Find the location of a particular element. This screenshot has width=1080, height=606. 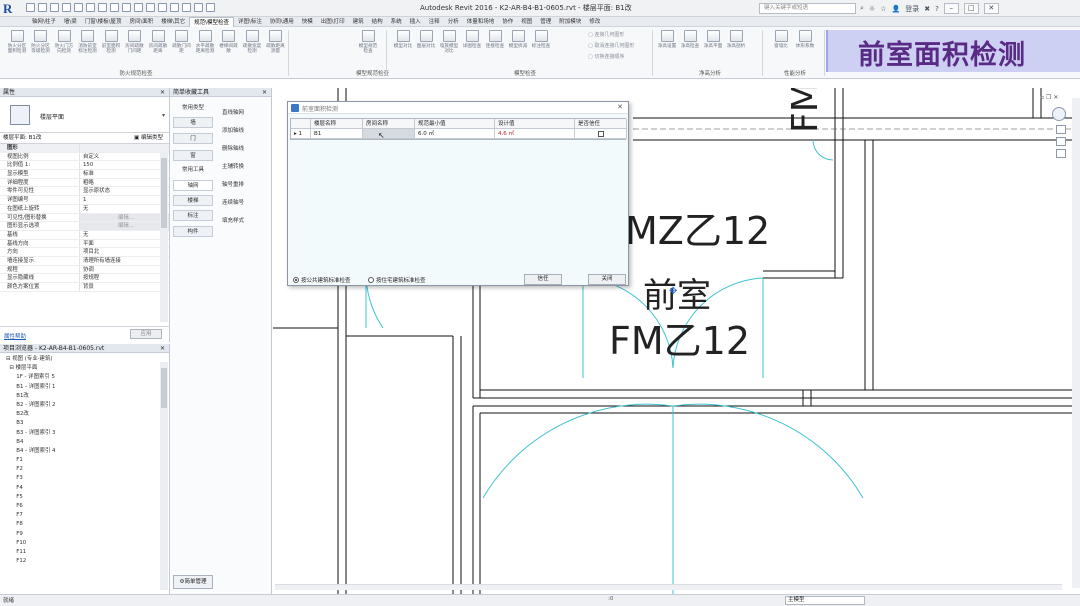

property-row: 墙连接显示 清理所有墙连接 is located at coordinates (84, 261).